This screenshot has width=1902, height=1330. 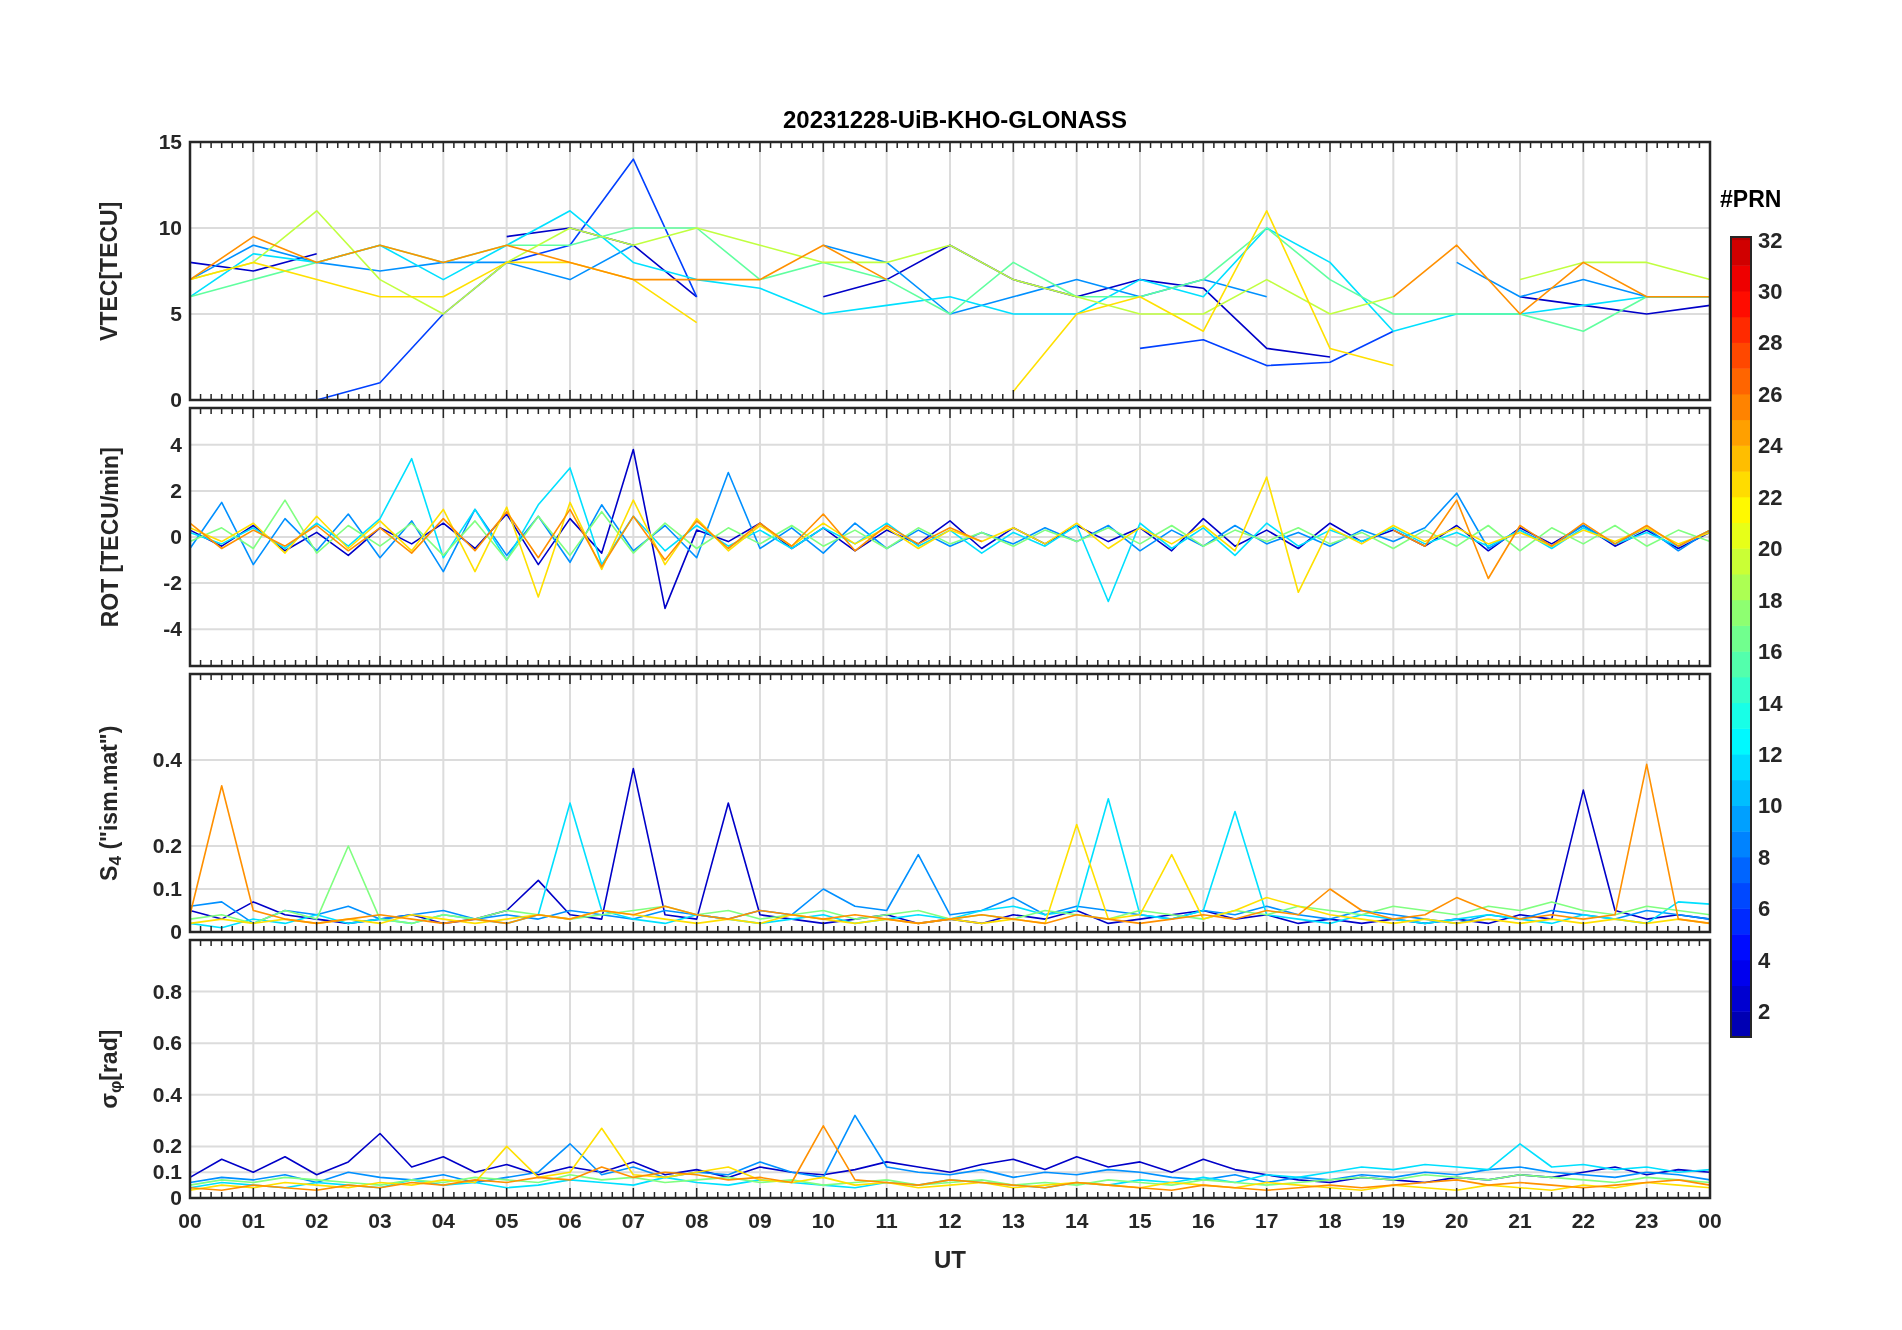 I want to click on axis-label: UT, so click(x=950, y=1259).